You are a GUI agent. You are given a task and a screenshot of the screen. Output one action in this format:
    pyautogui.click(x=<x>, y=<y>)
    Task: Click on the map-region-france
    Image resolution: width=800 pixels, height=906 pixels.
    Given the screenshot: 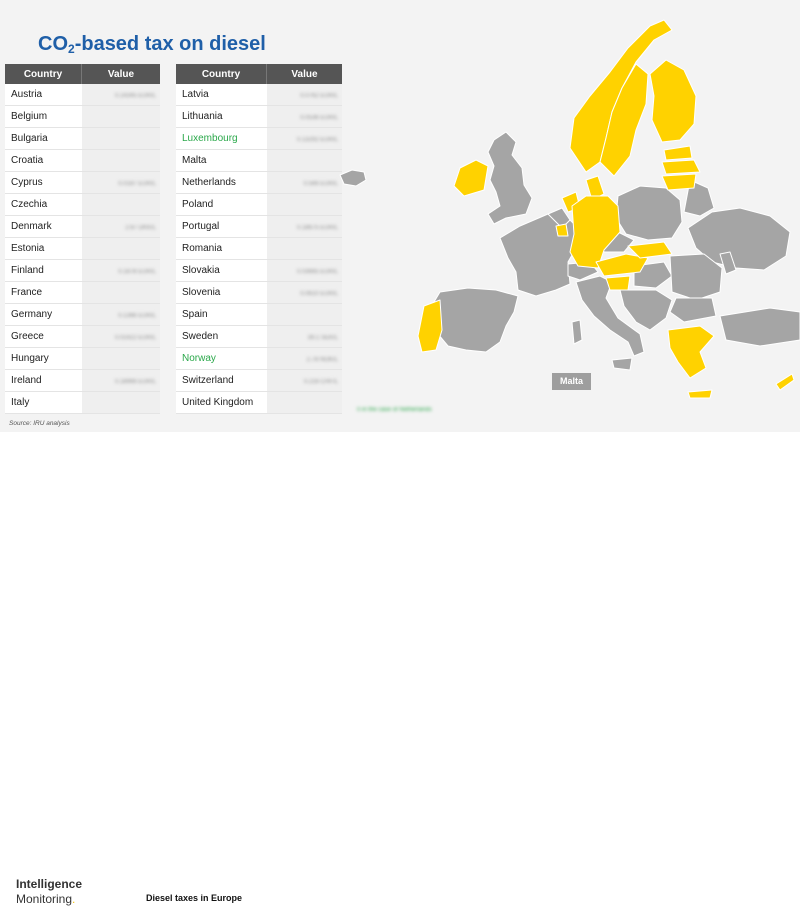 What is the action you would take?
    pyautogui.click(x=541, y=255)
    